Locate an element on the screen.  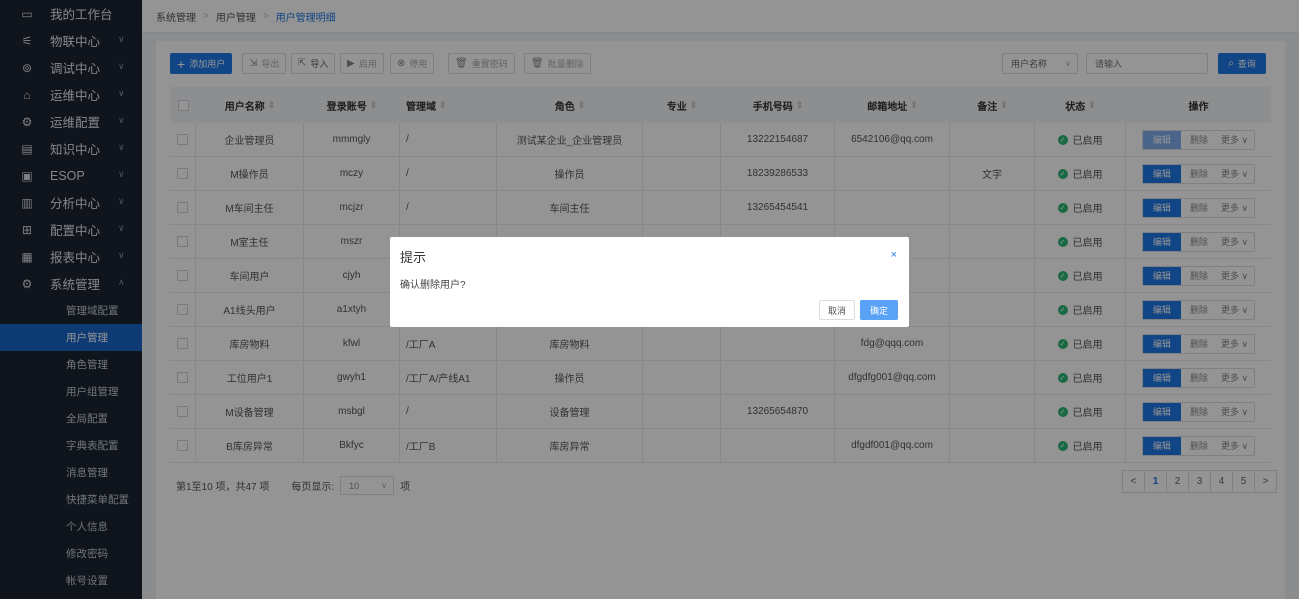
close-icon: × is located at coordinates (894, 255).